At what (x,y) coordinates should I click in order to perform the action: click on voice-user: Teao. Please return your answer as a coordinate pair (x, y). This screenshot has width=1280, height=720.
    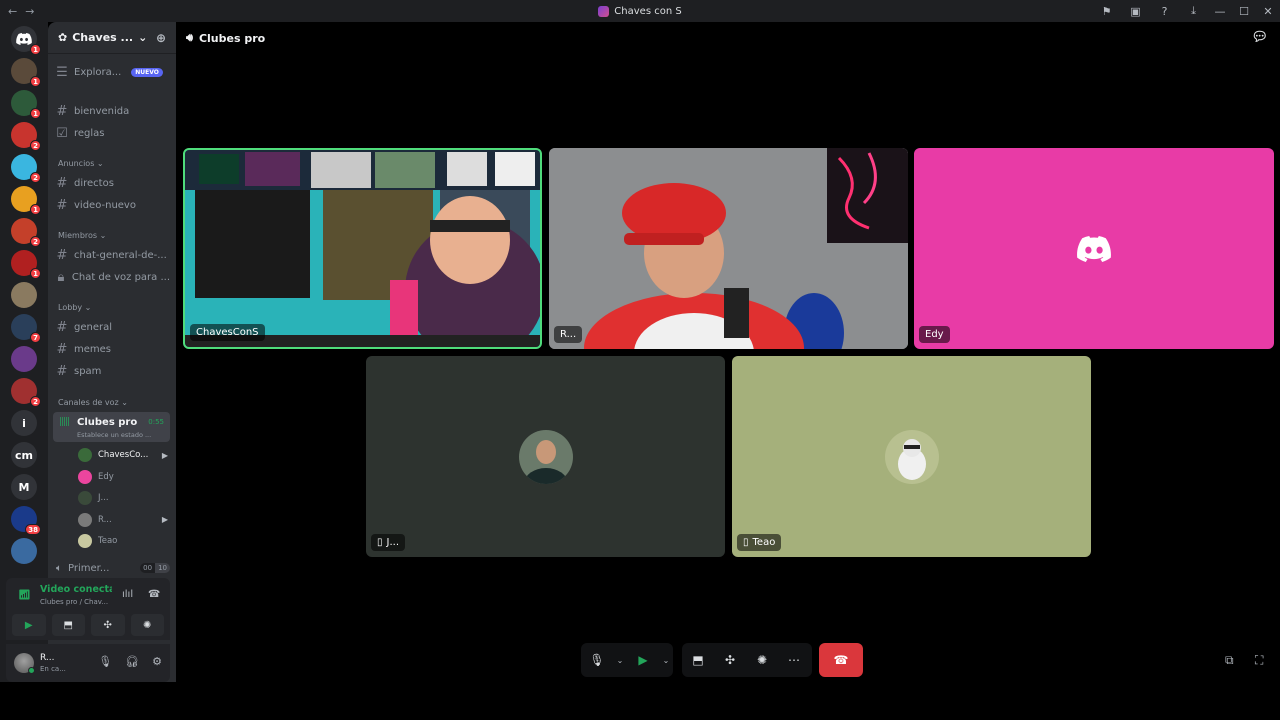
    Looking at the image, I should click on (123, 541).